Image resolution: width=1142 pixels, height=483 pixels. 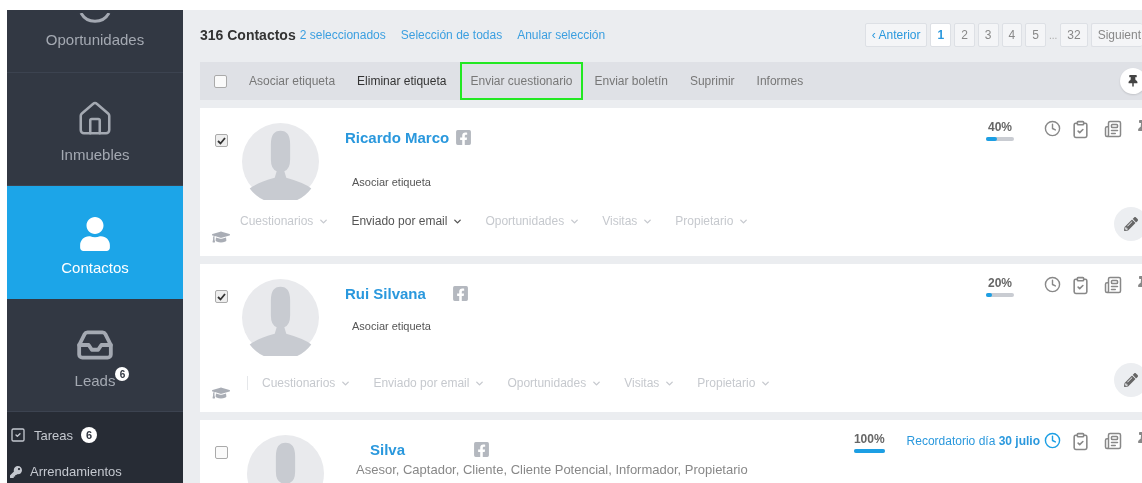 I want to click on selected-count-link: 2 seleccionados, so click(x=342, y=35).